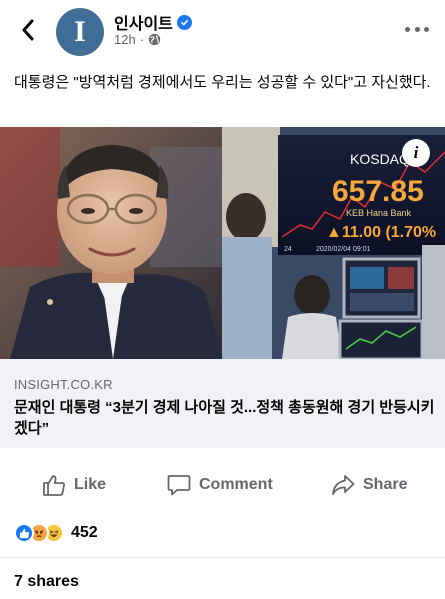  I want to click on back-button, so click(28, 30).